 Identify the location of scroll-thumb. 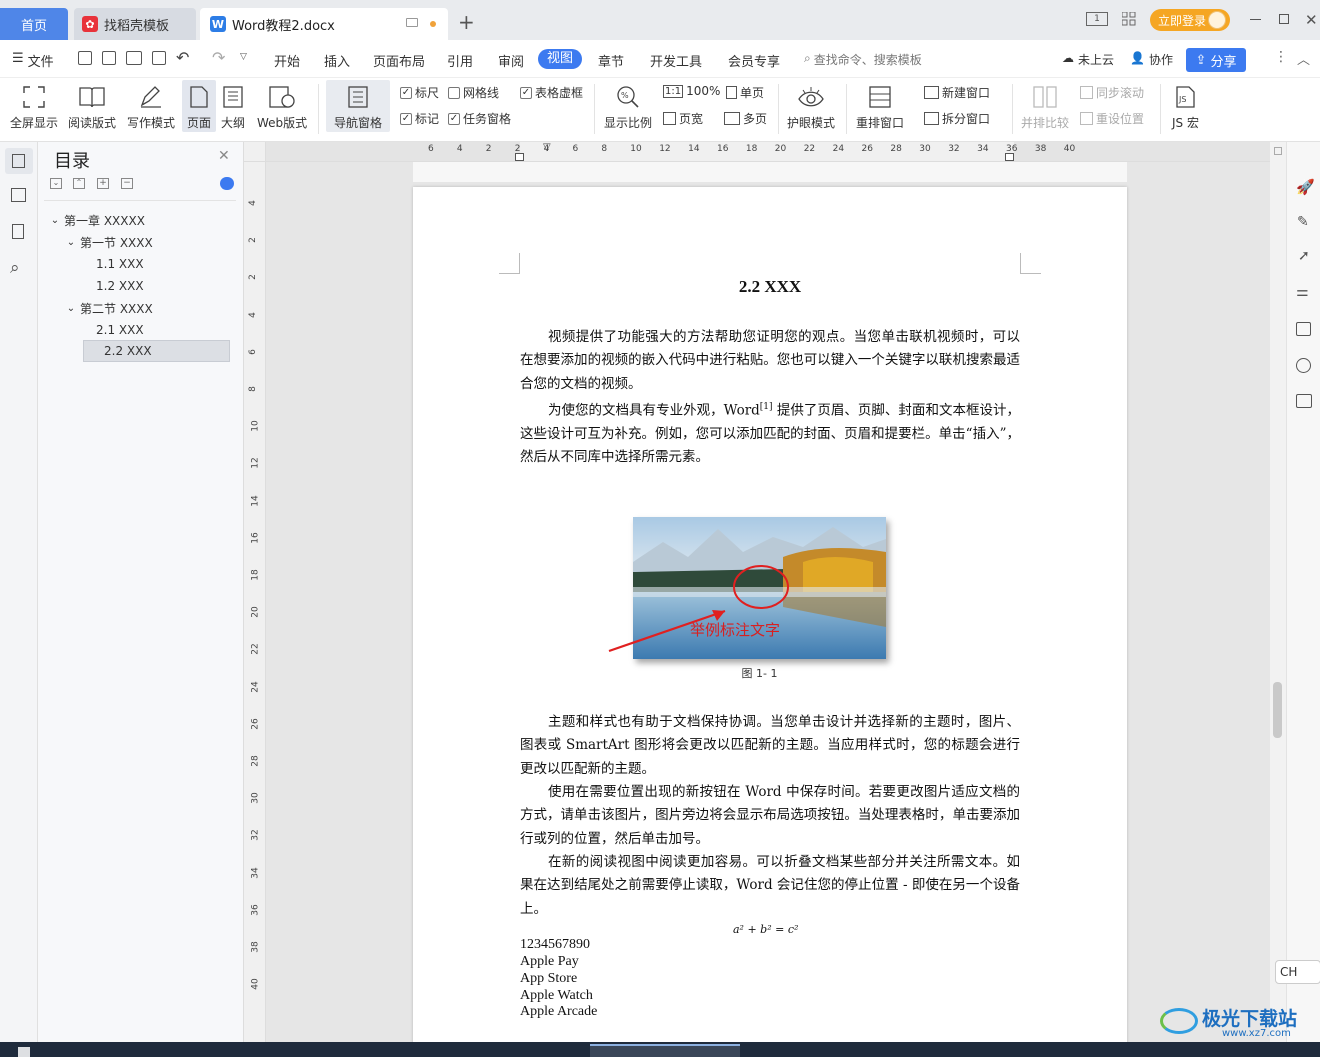
(1277, 710).